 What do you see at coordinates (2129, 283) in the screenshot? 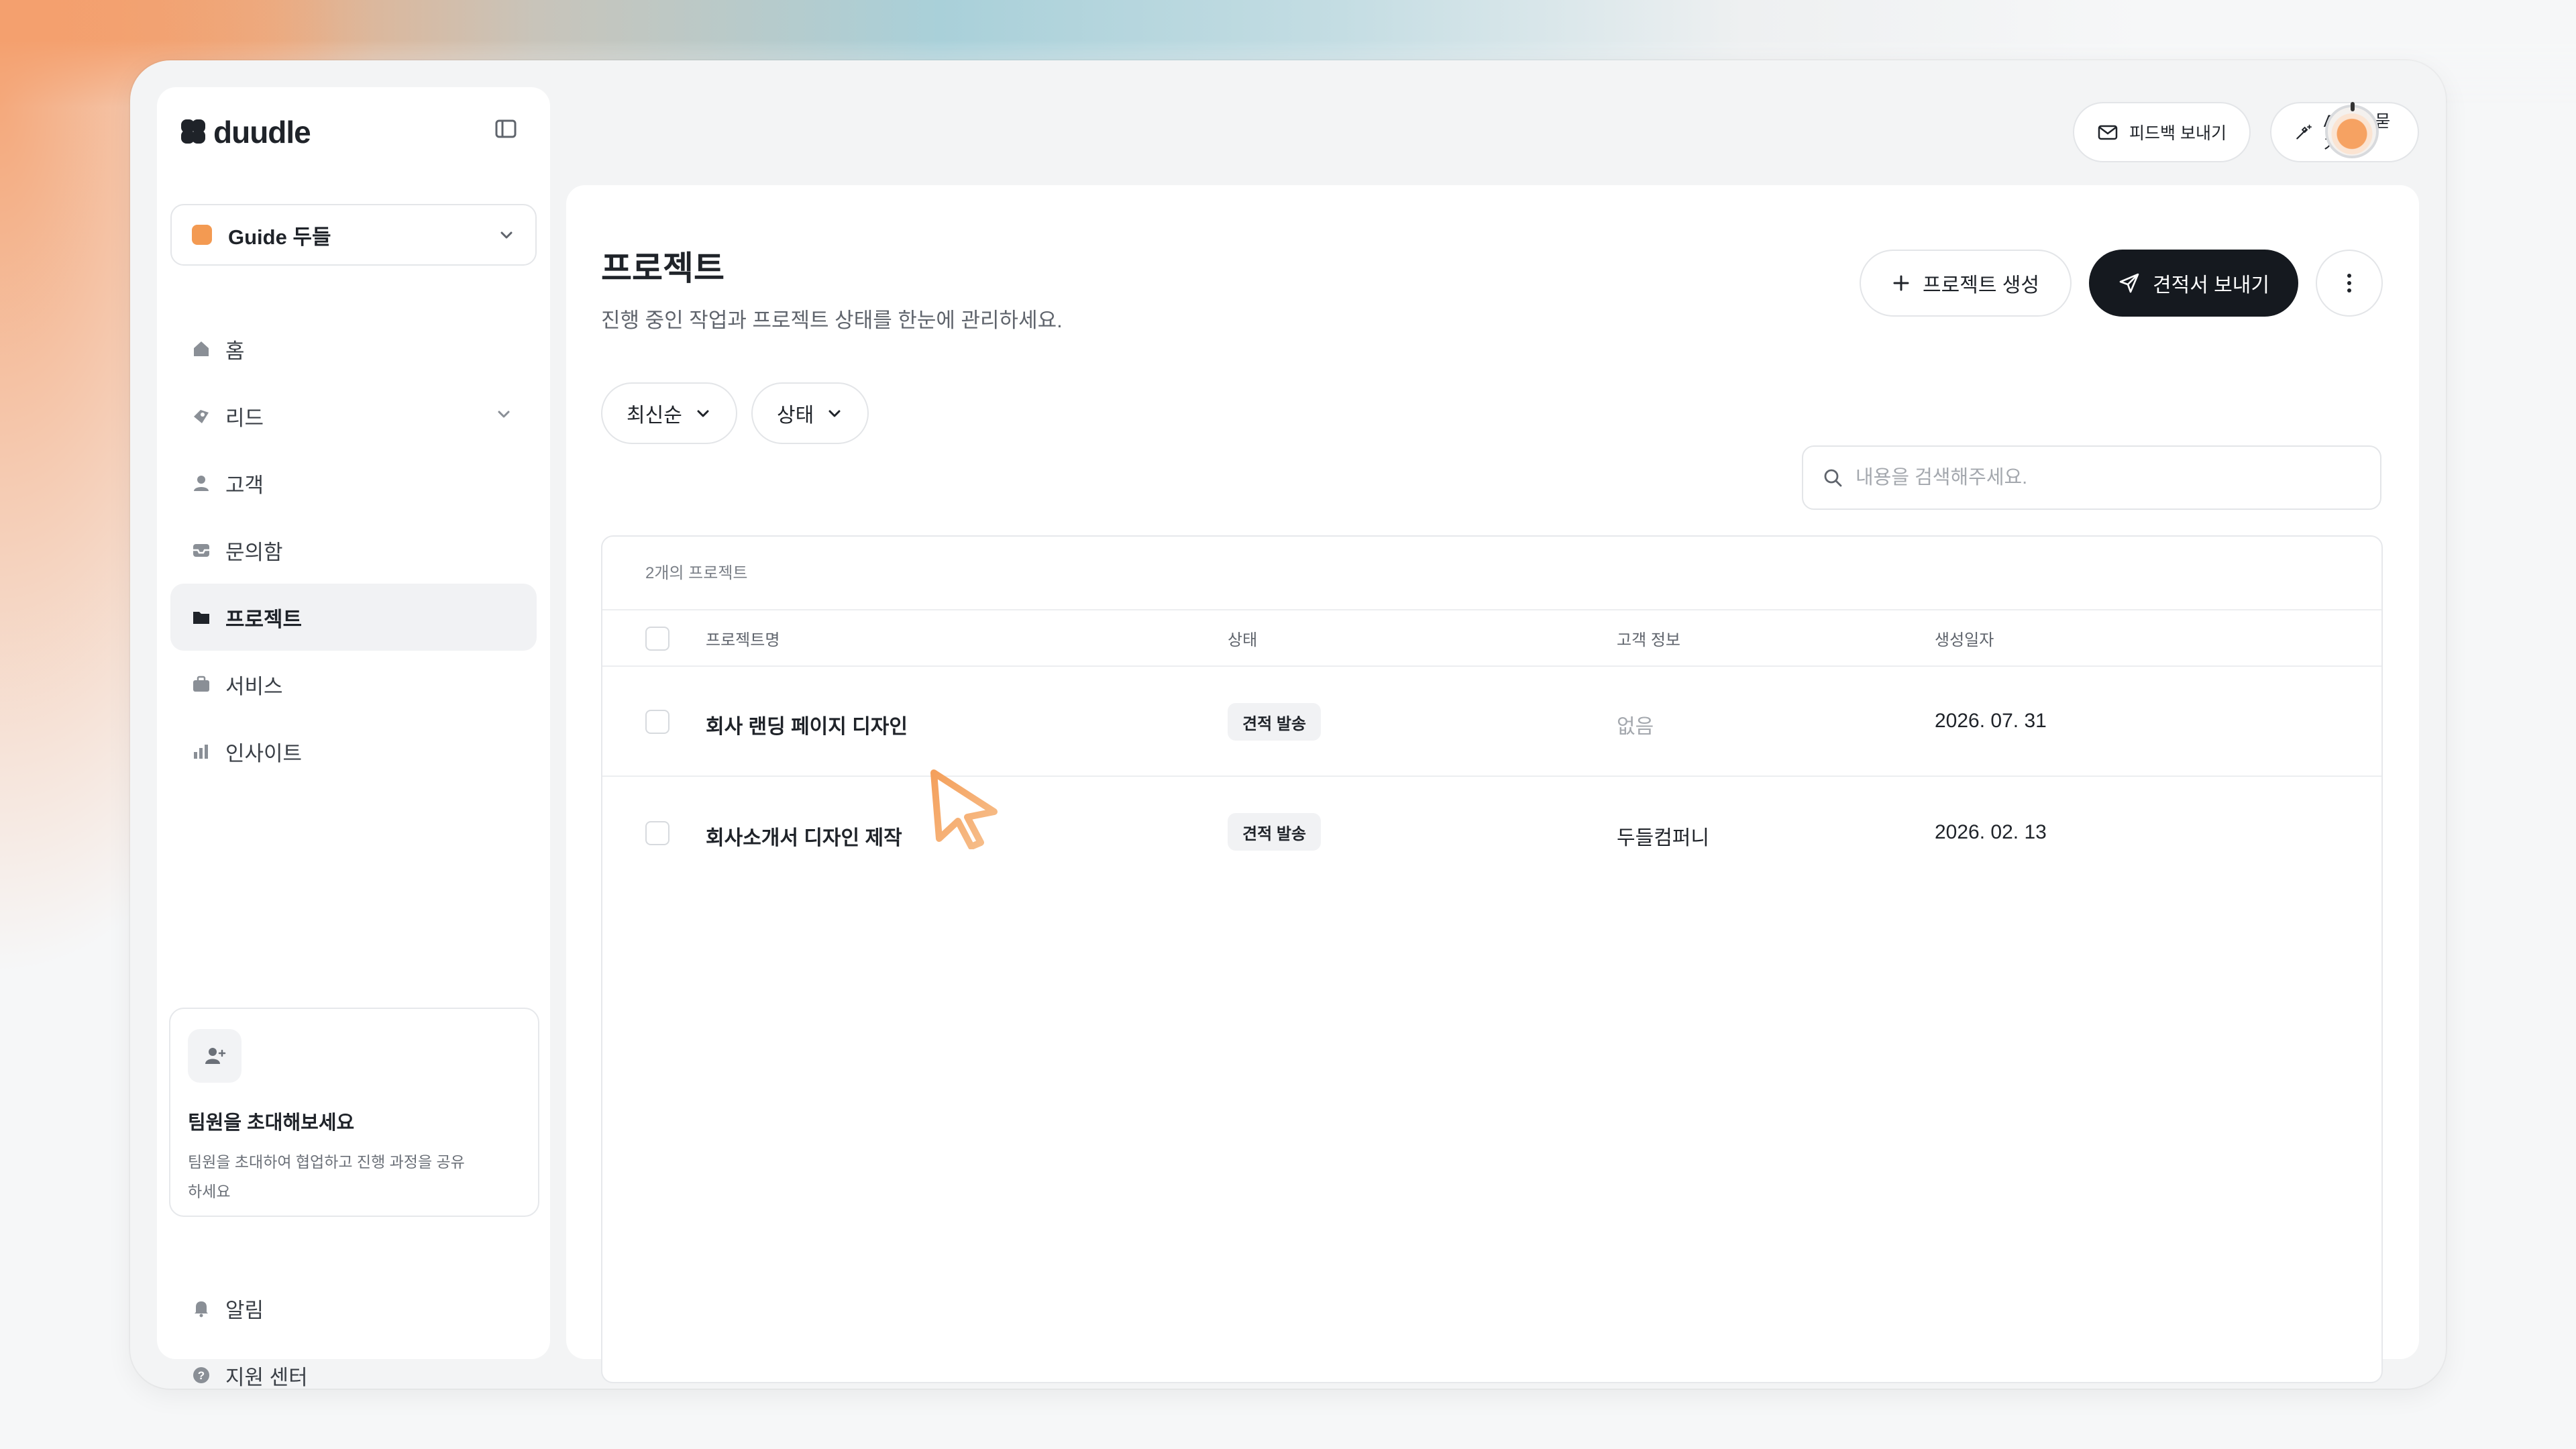
I see `send-icon` at bounding box center [2129, 283].